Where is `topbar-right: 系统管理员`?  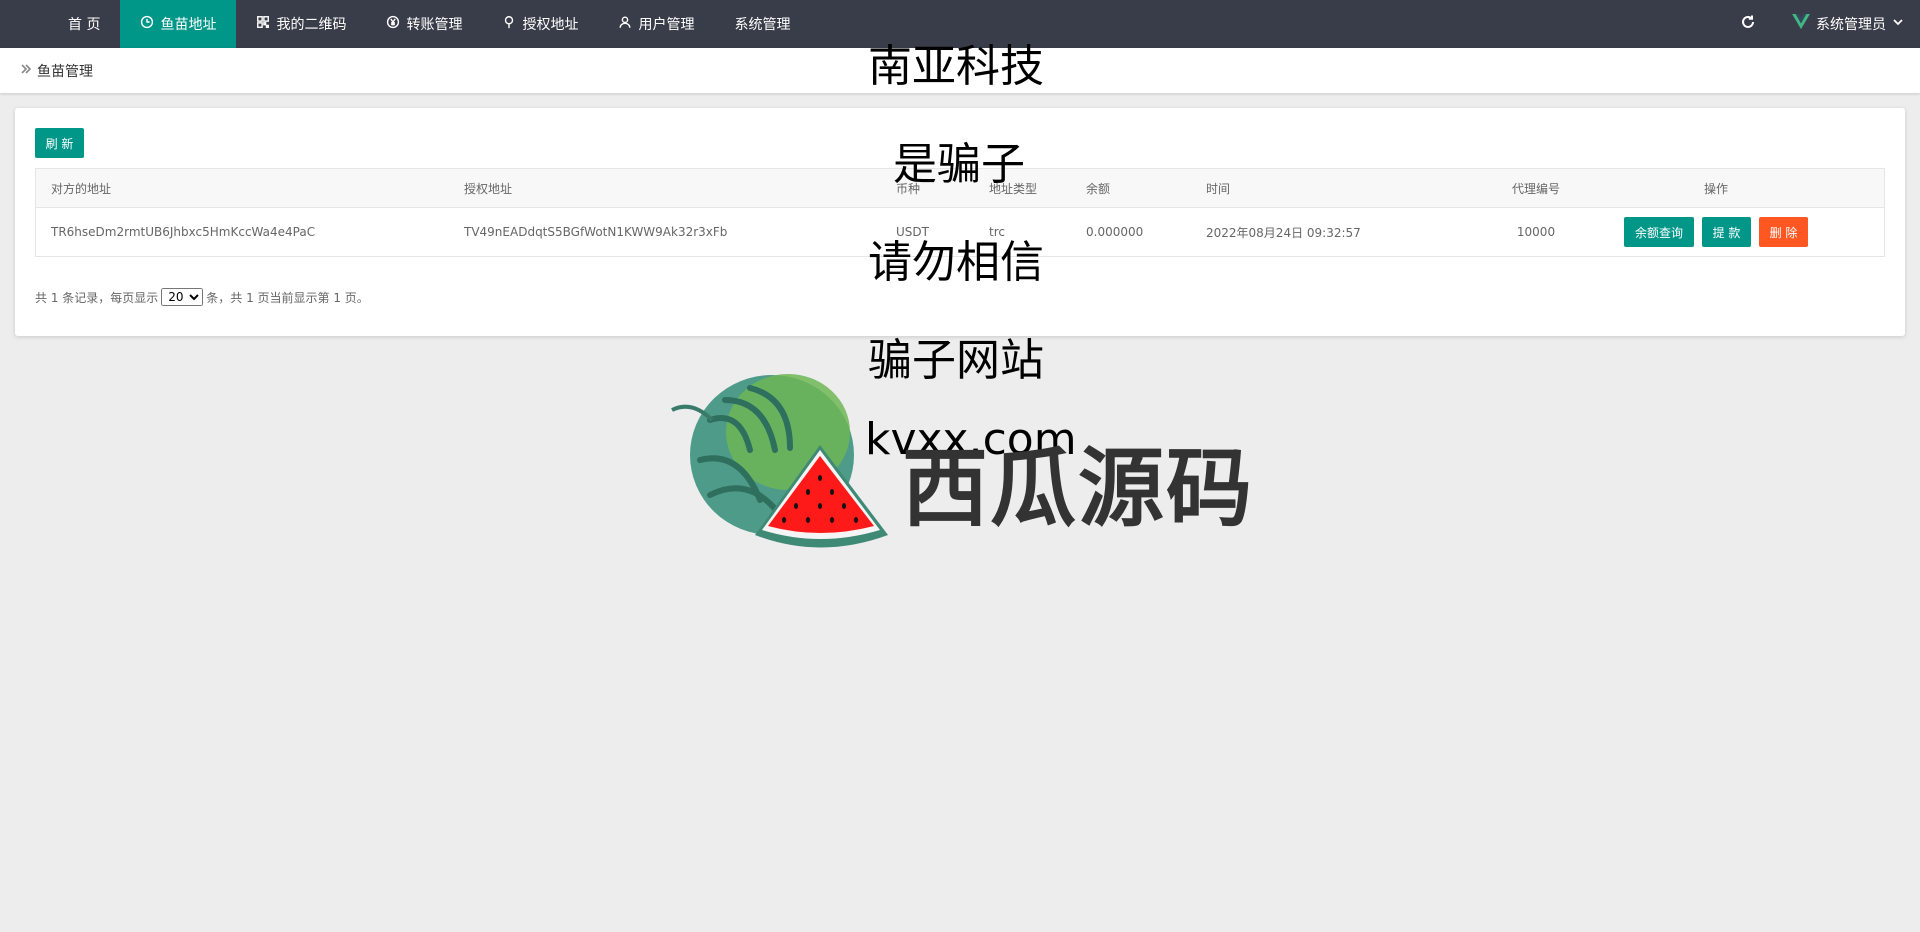
topbar-right: 系统管理员 is located at coordinates (1819, 24).